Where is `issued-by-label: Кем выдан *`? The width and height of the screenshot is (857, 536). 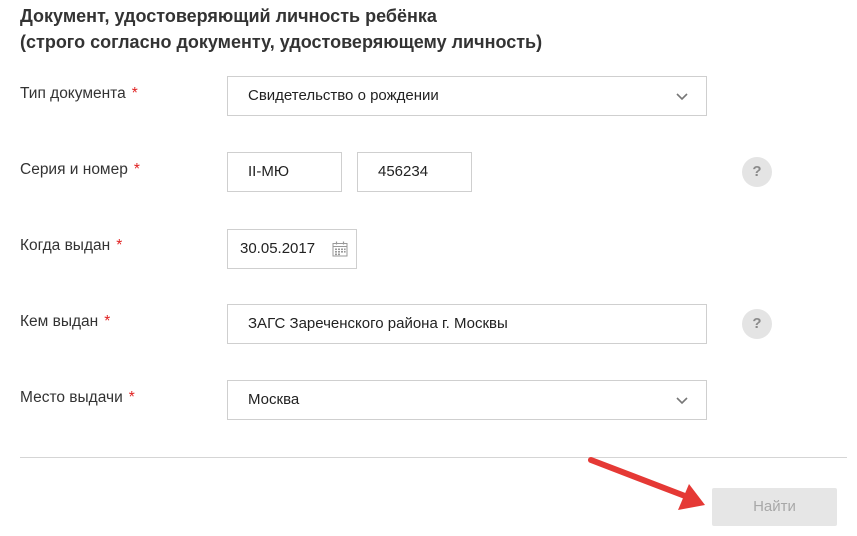
issued-by-label: Кем выдан * is located at coordinates (65, 322).